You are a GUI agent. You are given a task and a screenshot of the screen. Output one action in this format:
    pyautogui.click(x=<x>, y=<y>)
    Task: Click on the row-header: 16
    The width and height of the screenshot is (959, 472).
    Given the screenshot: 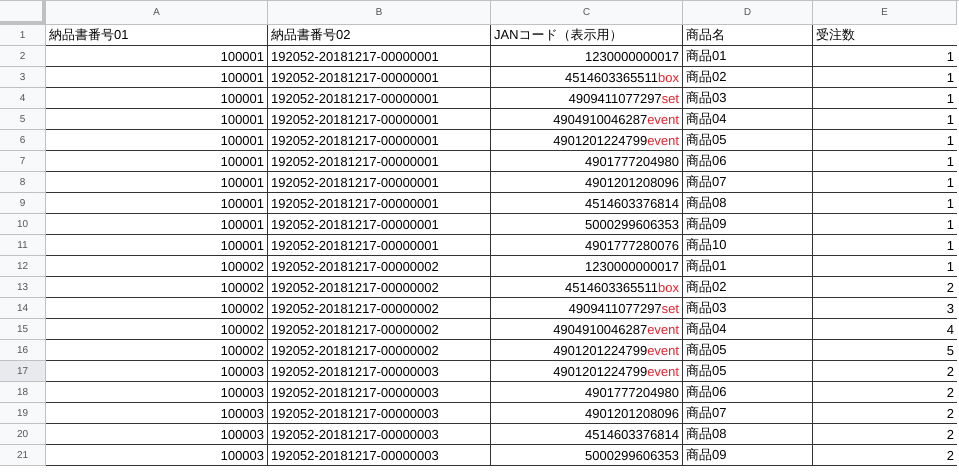 What is the action you would take?
    pyautogui.click(x=23, y=350)
    